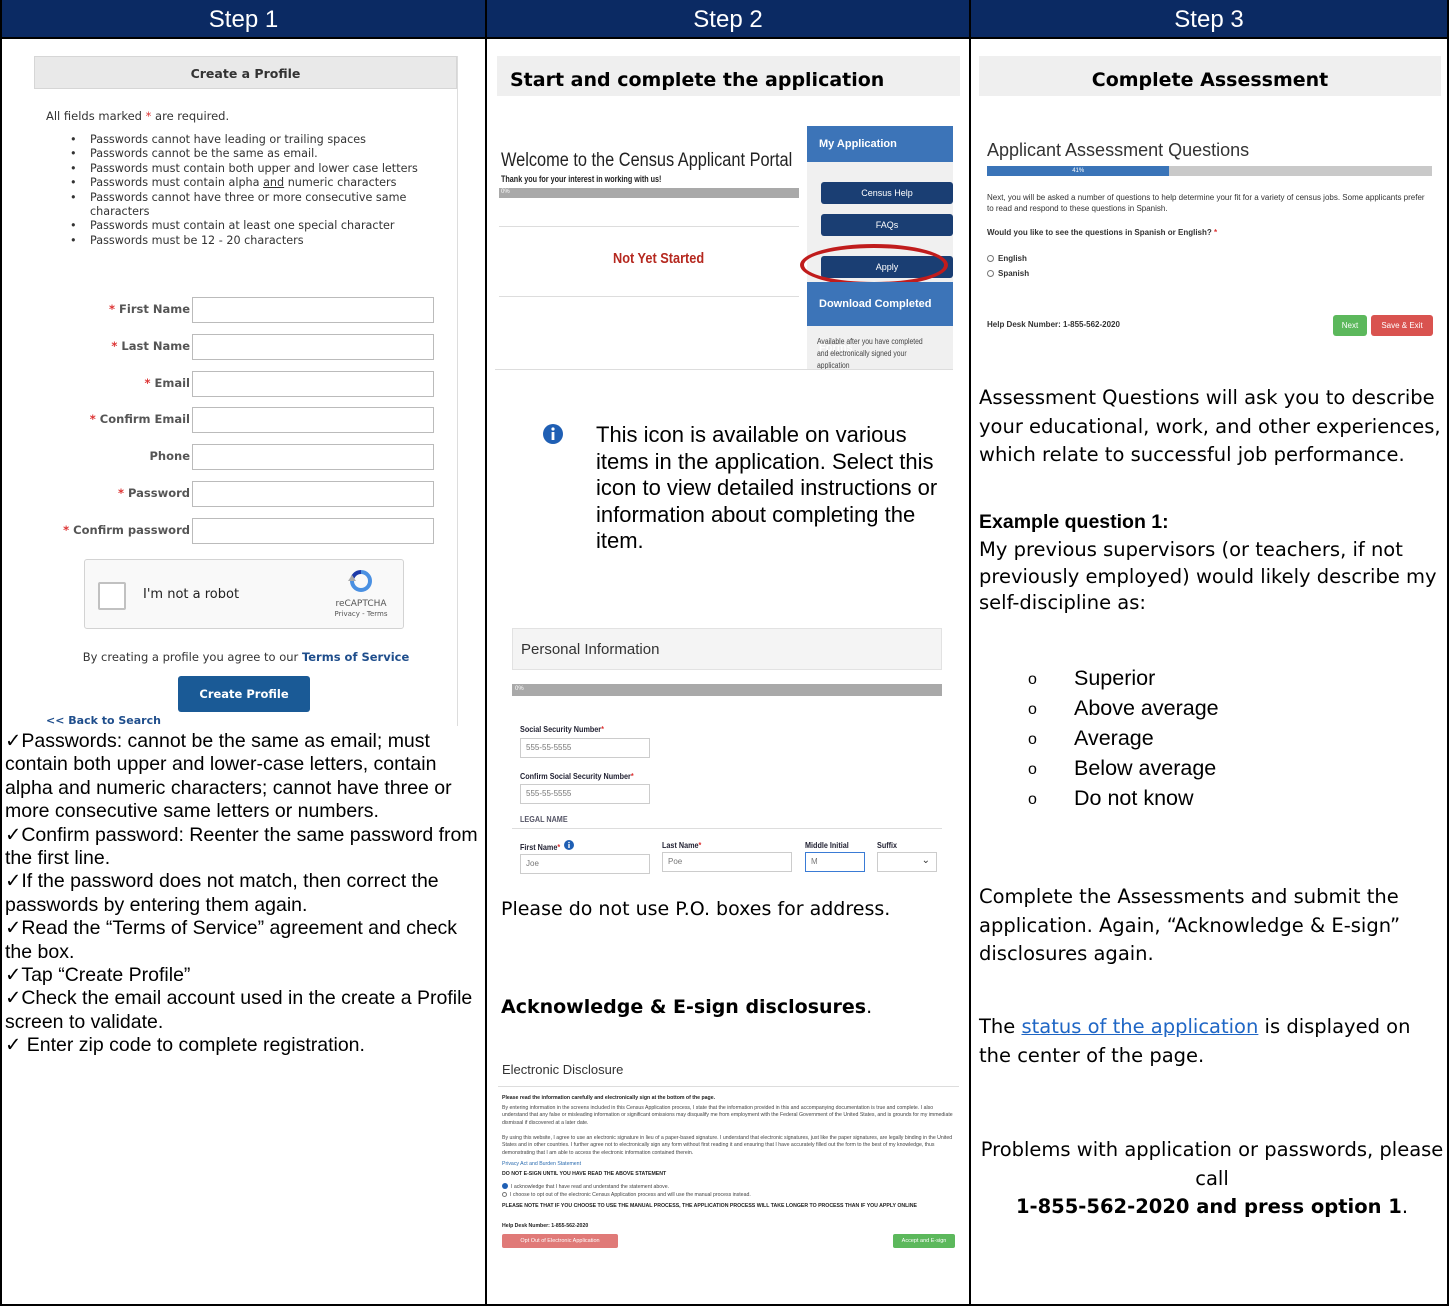 This screenshot has width=1449, height=1306. Describe the element at coordinates (1078, 171) in the screenshot. I see `assessment-progress-label: 41%` at that location.